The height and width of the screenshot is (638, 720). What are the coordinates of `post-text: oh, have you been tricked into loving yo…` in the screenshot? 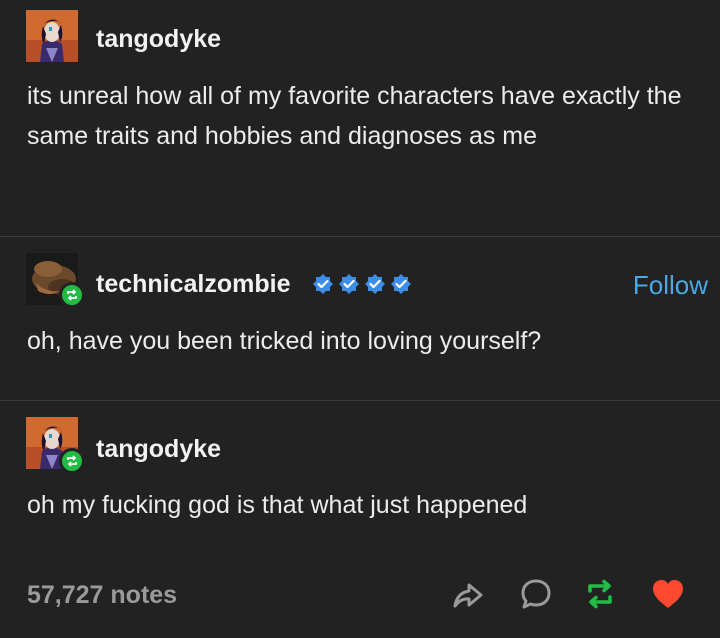 It's located at (284, 341).